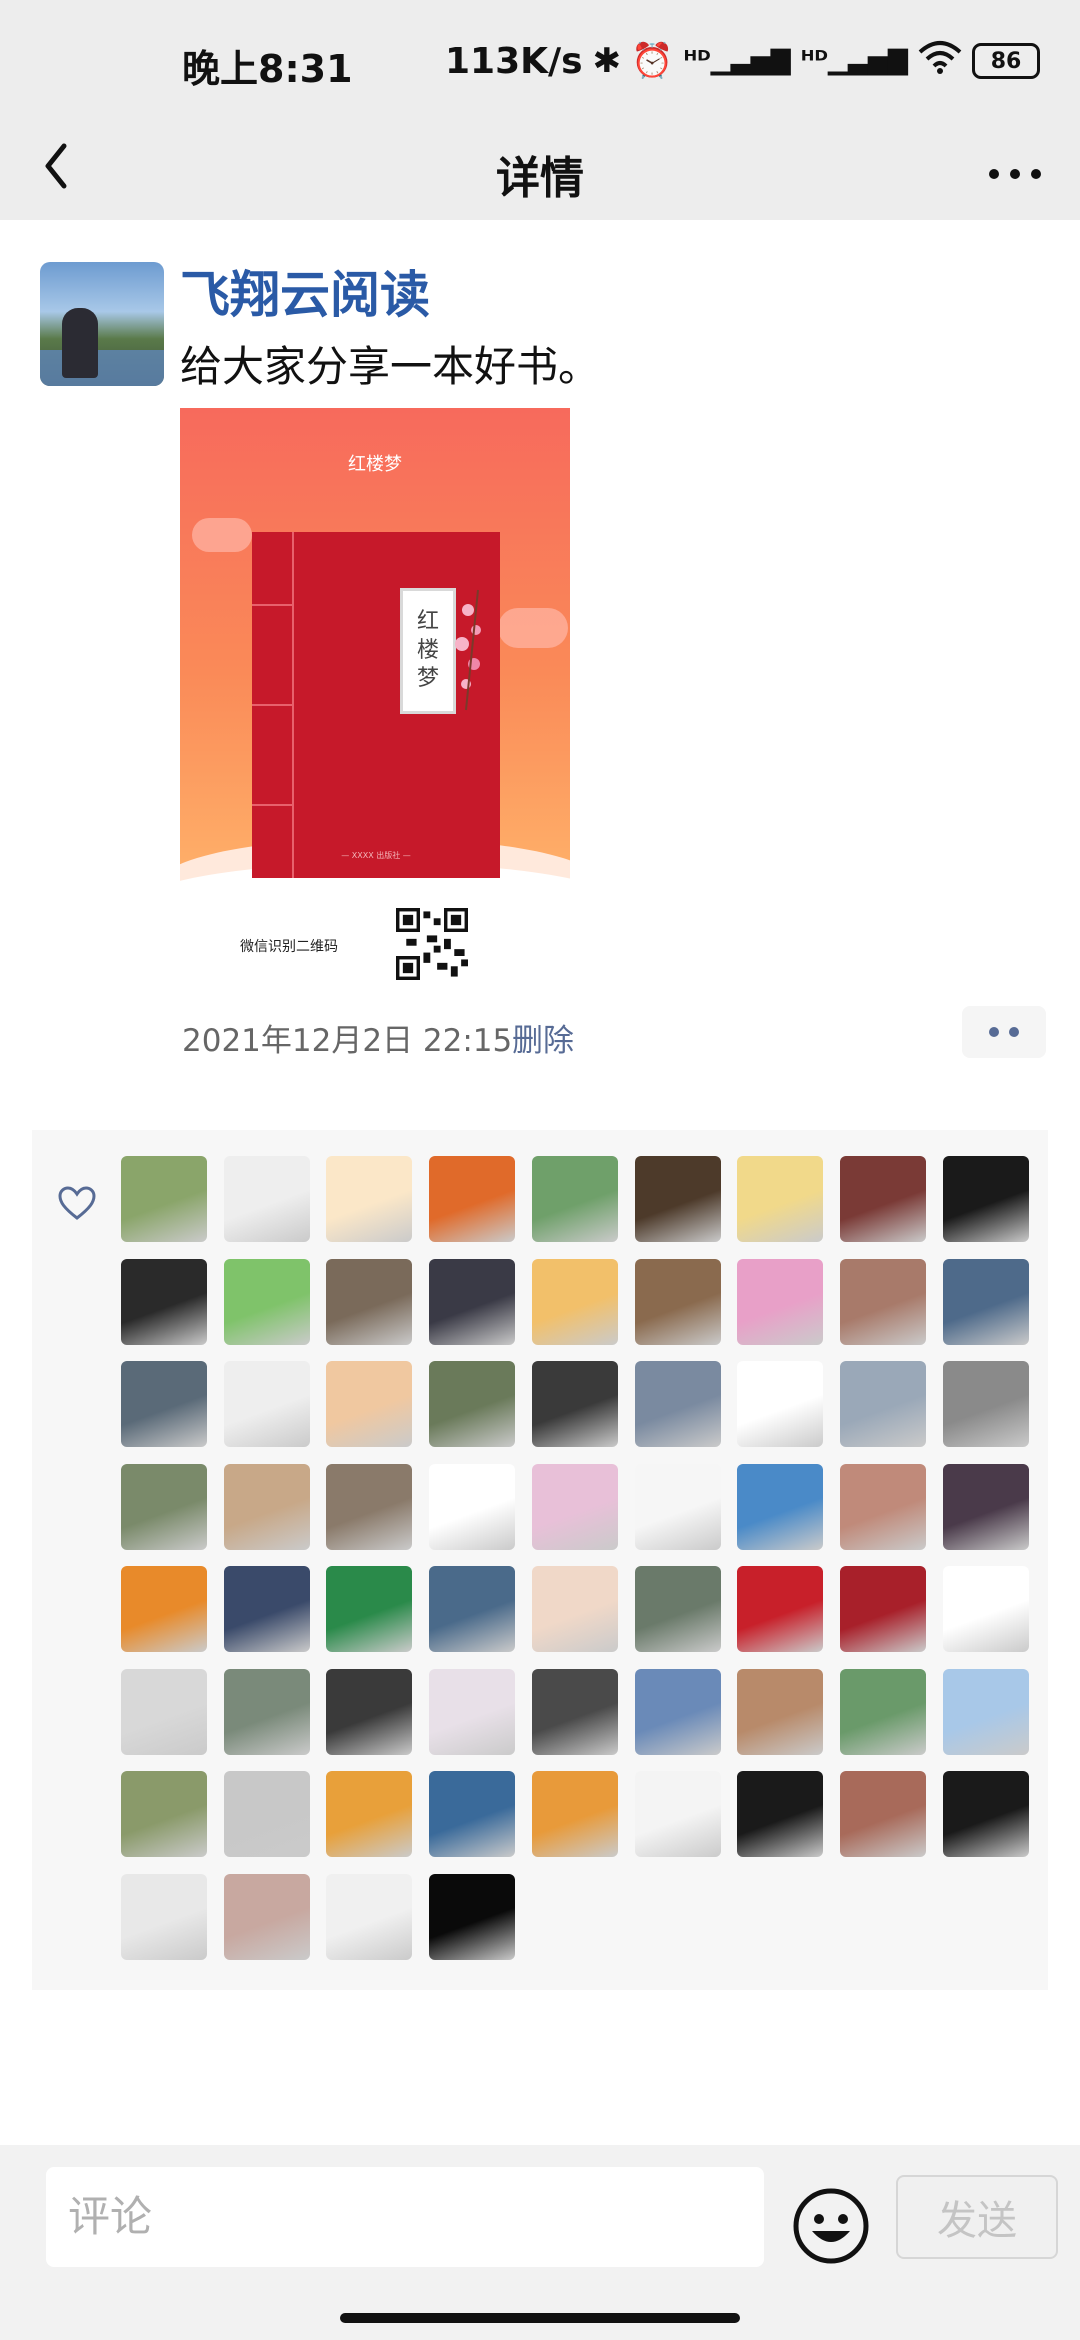 The height and width of the screenshot is (2340, 1080). What do you see at coordinates (289, 947) in the screenshot?
I see `qr-caption: 微信识别二维码` at bounding box center [289, 947].